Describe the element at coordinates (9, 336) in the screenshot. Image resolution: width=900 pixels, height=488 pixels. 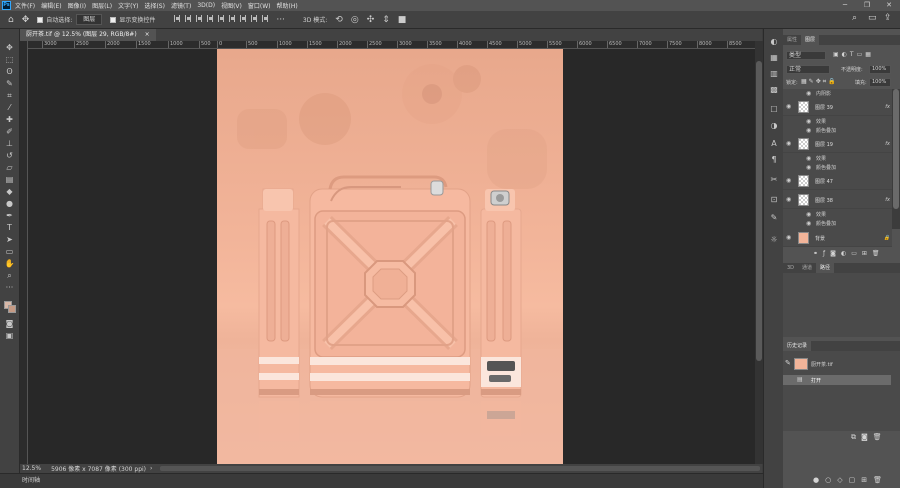
I see `screen-mode-icon: ▣` at that location.